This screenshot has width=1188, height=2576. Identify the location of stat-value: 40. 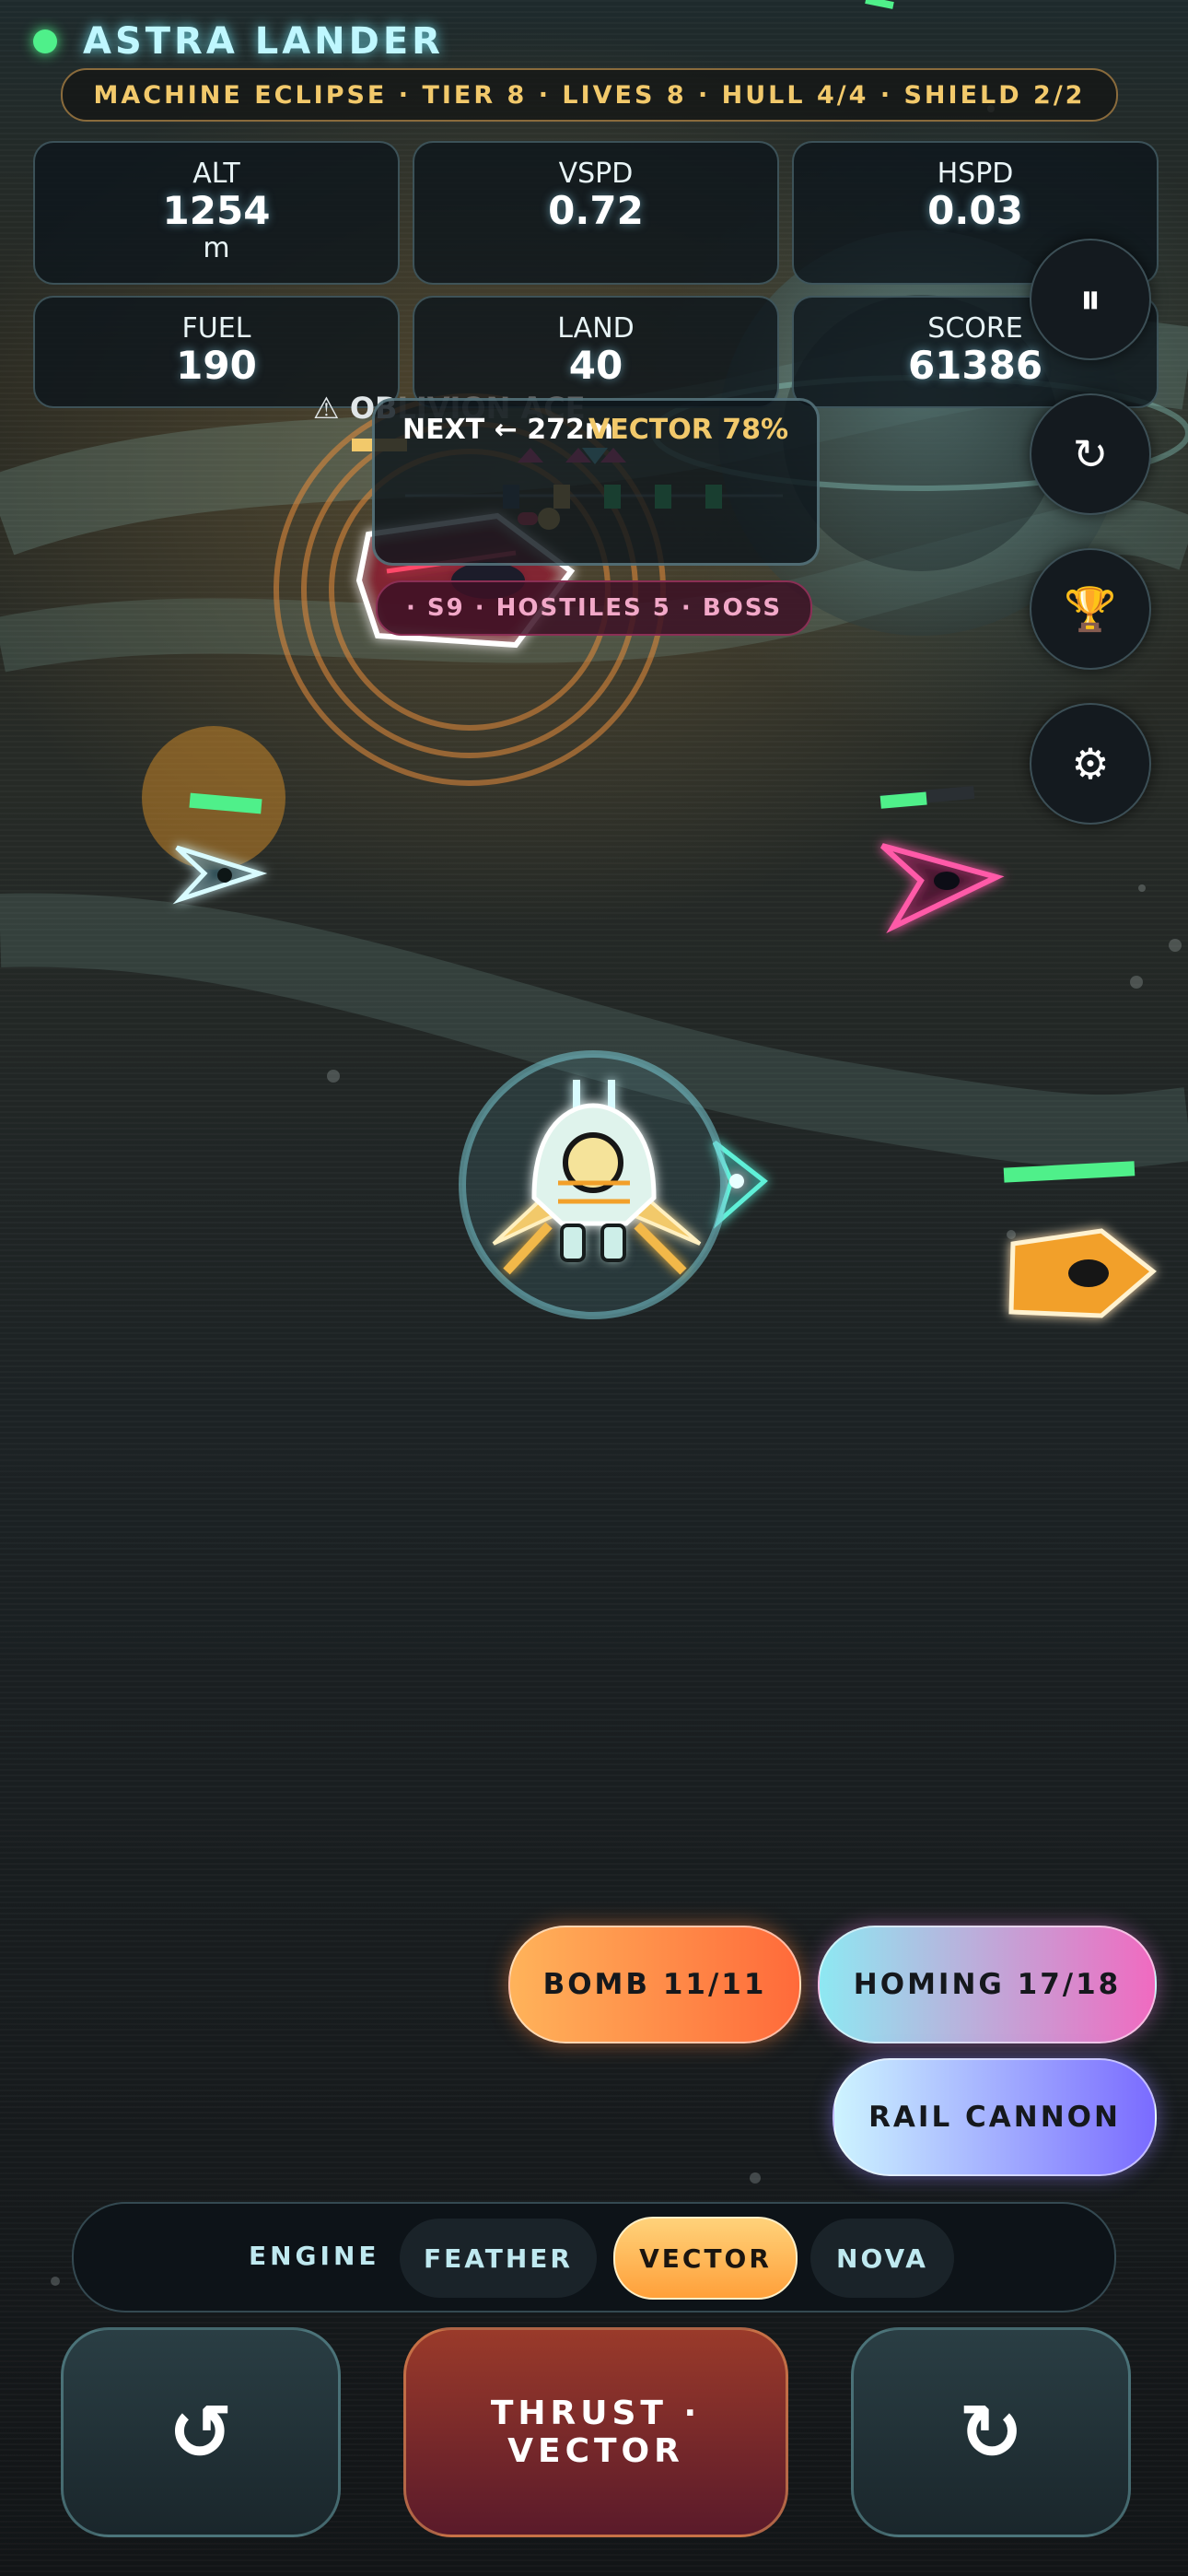
(595, 365).